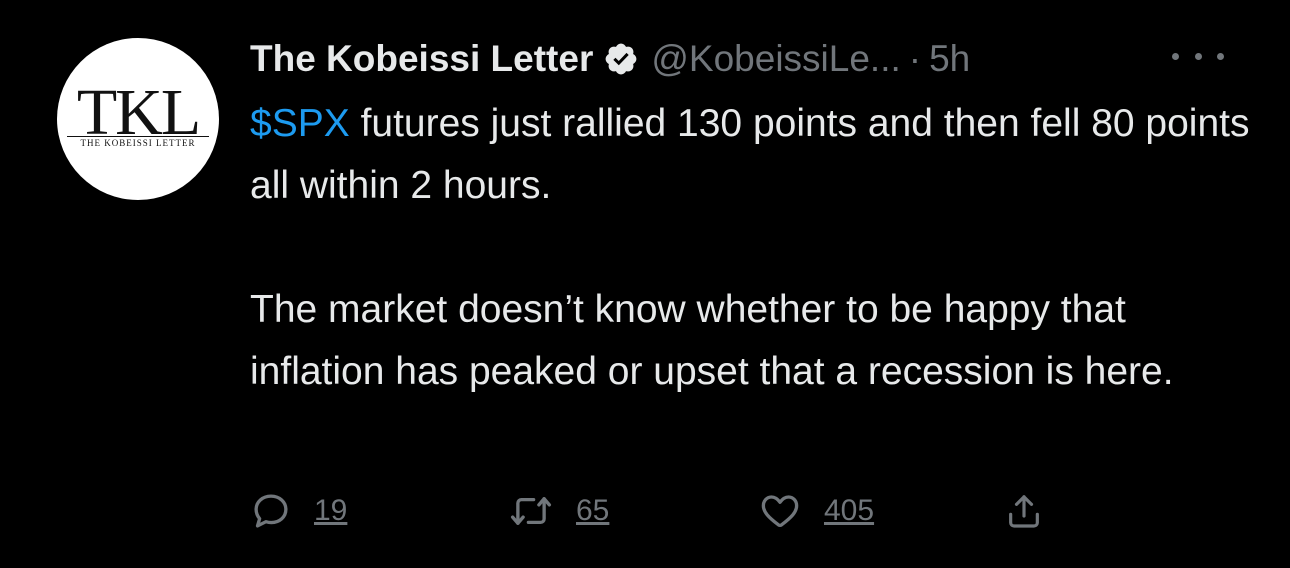 The height and width of the screenshot is (568, 1290). I want to click on retweet-count: 65, so click(593, 510).